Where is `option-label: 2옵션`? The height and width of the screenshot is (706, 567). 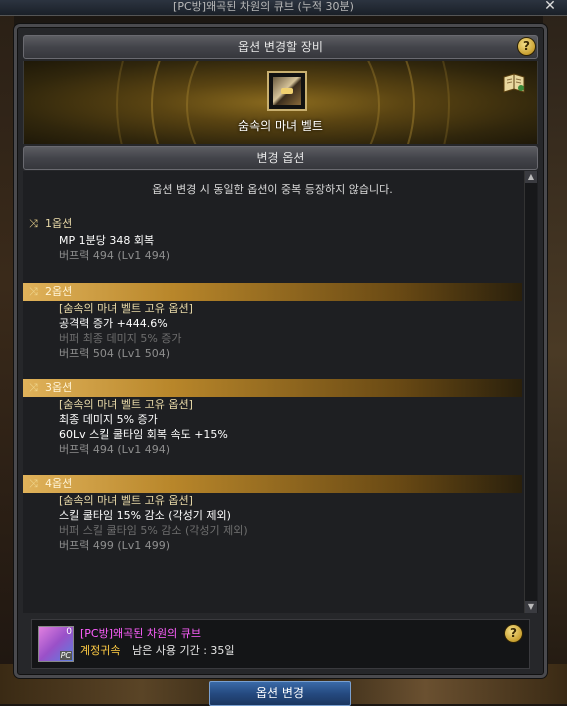 option-label: 2옵션 is located at coordinates (59, 291).